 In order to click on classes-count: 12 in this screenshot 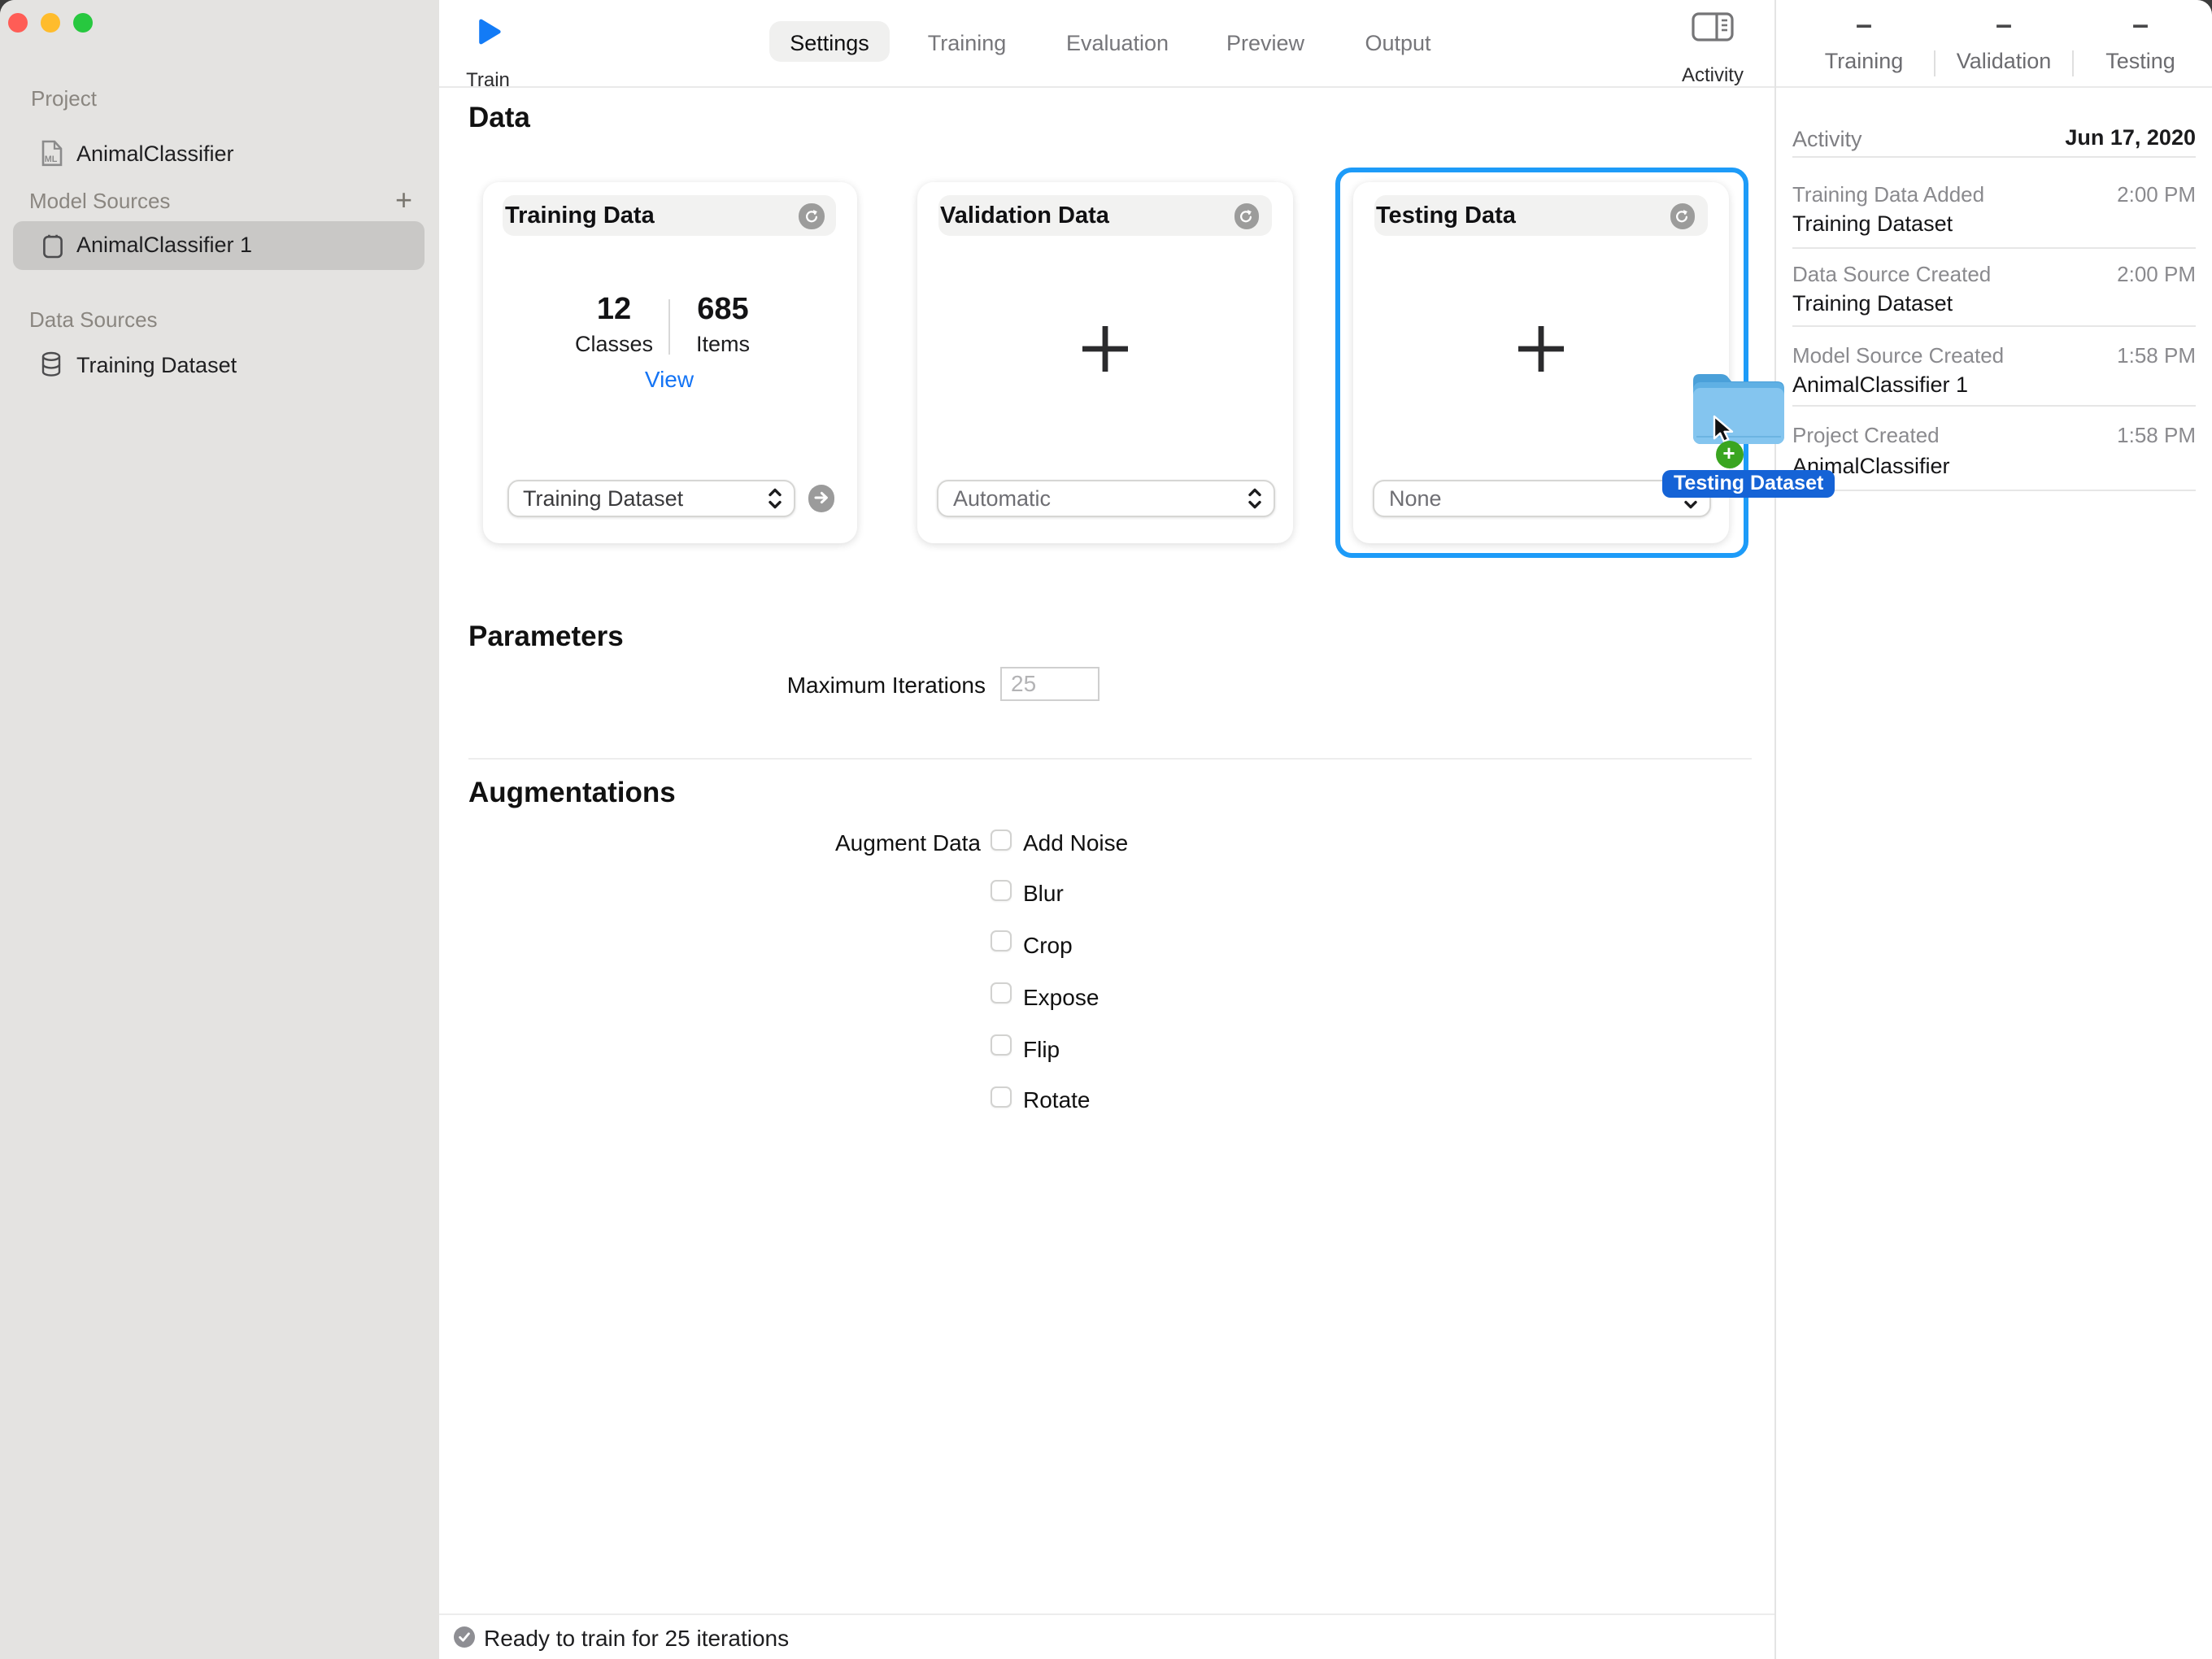, I will do `click(614, 310)`.